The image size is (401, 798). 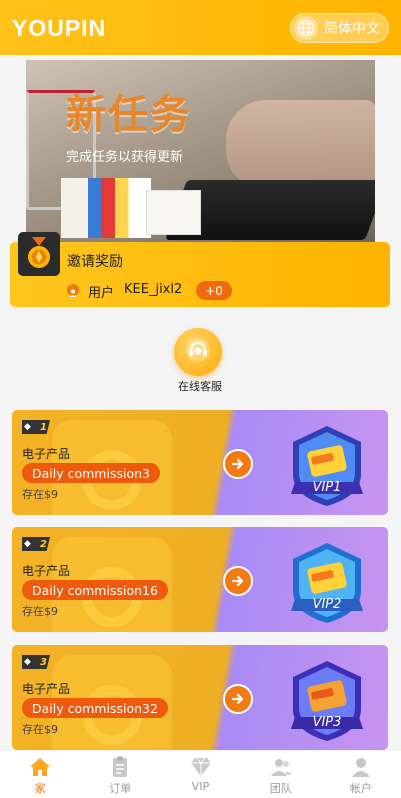 What do you see at coordinates (200, 697) in the screenshot?
I see `vip-card-3: 3 ◆ 电子产品 Daily commission32 存在$9 VIP3` at bounding box center [200, 697].